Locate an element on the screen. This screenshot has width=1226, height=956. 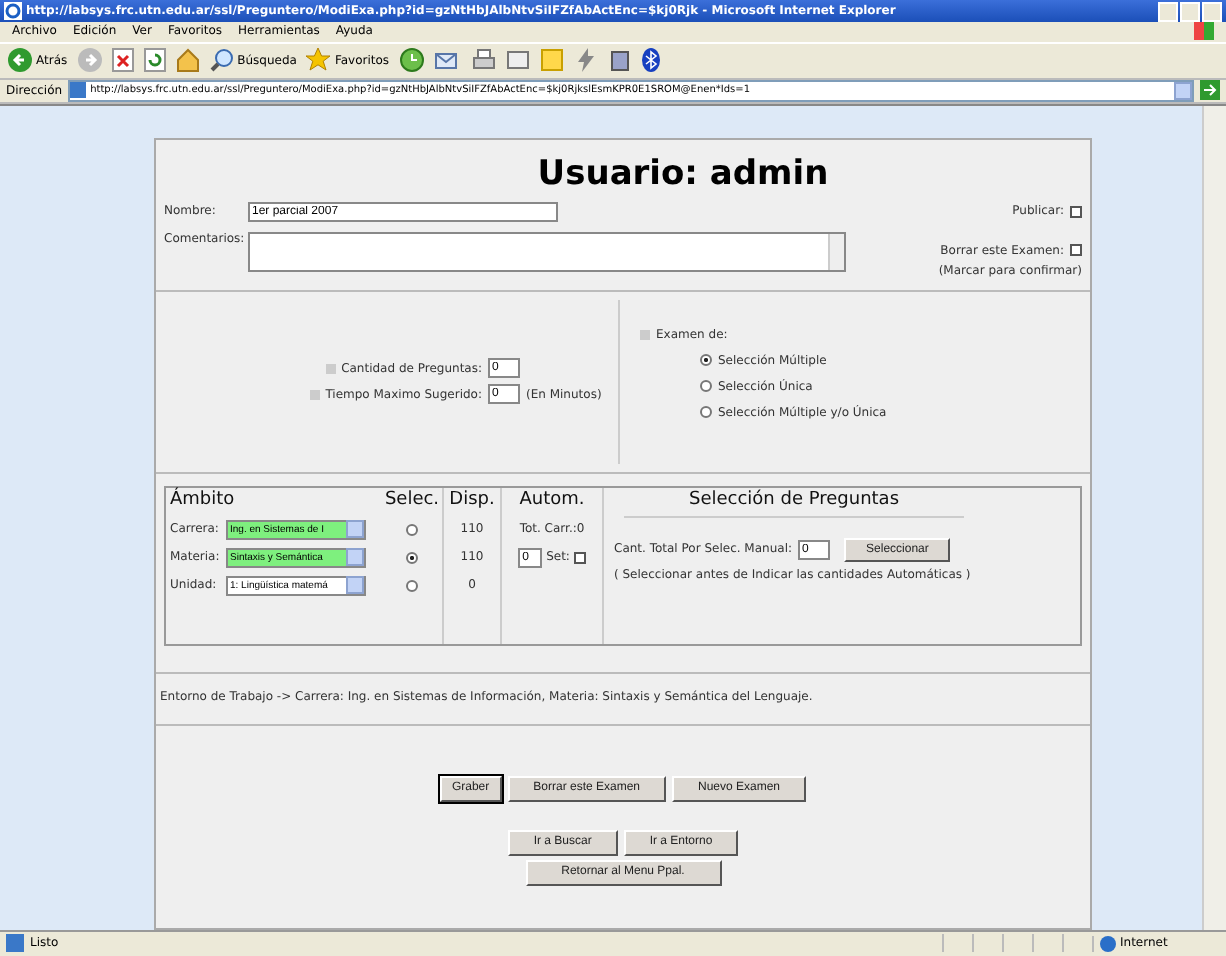
print-icon is located at coordinates (483, 60).